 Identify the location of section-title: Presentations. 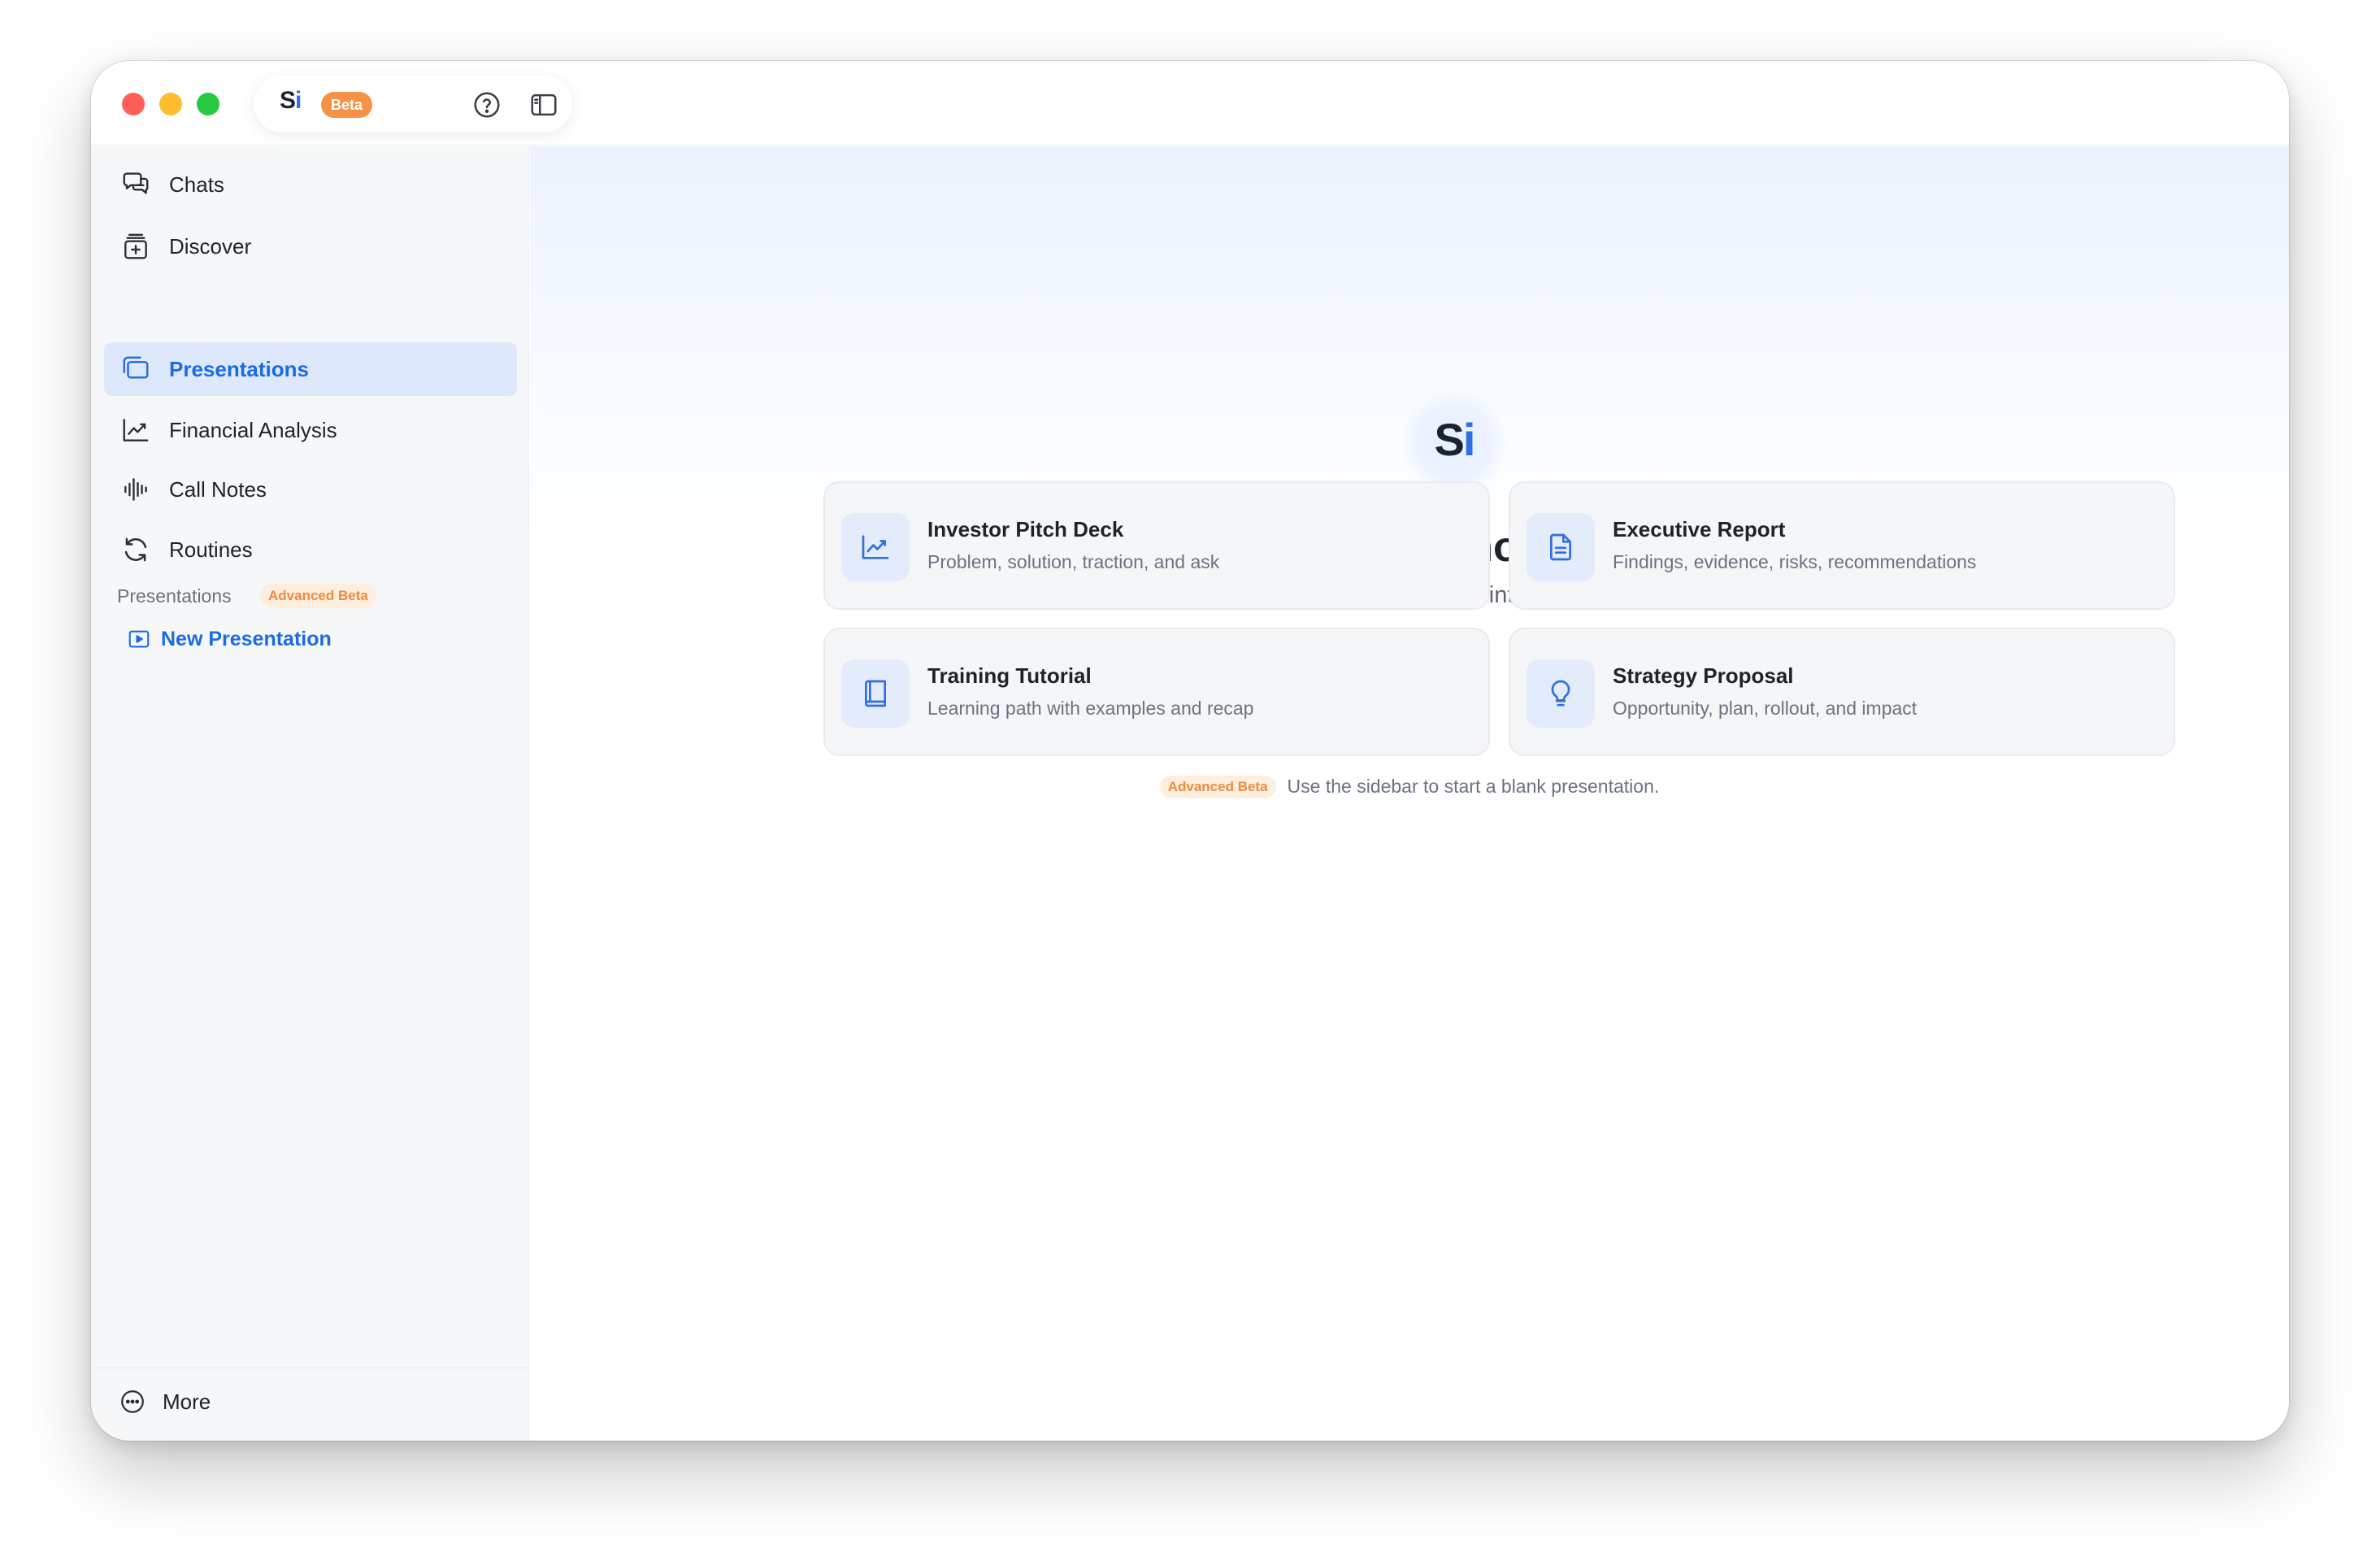
(174, 596).